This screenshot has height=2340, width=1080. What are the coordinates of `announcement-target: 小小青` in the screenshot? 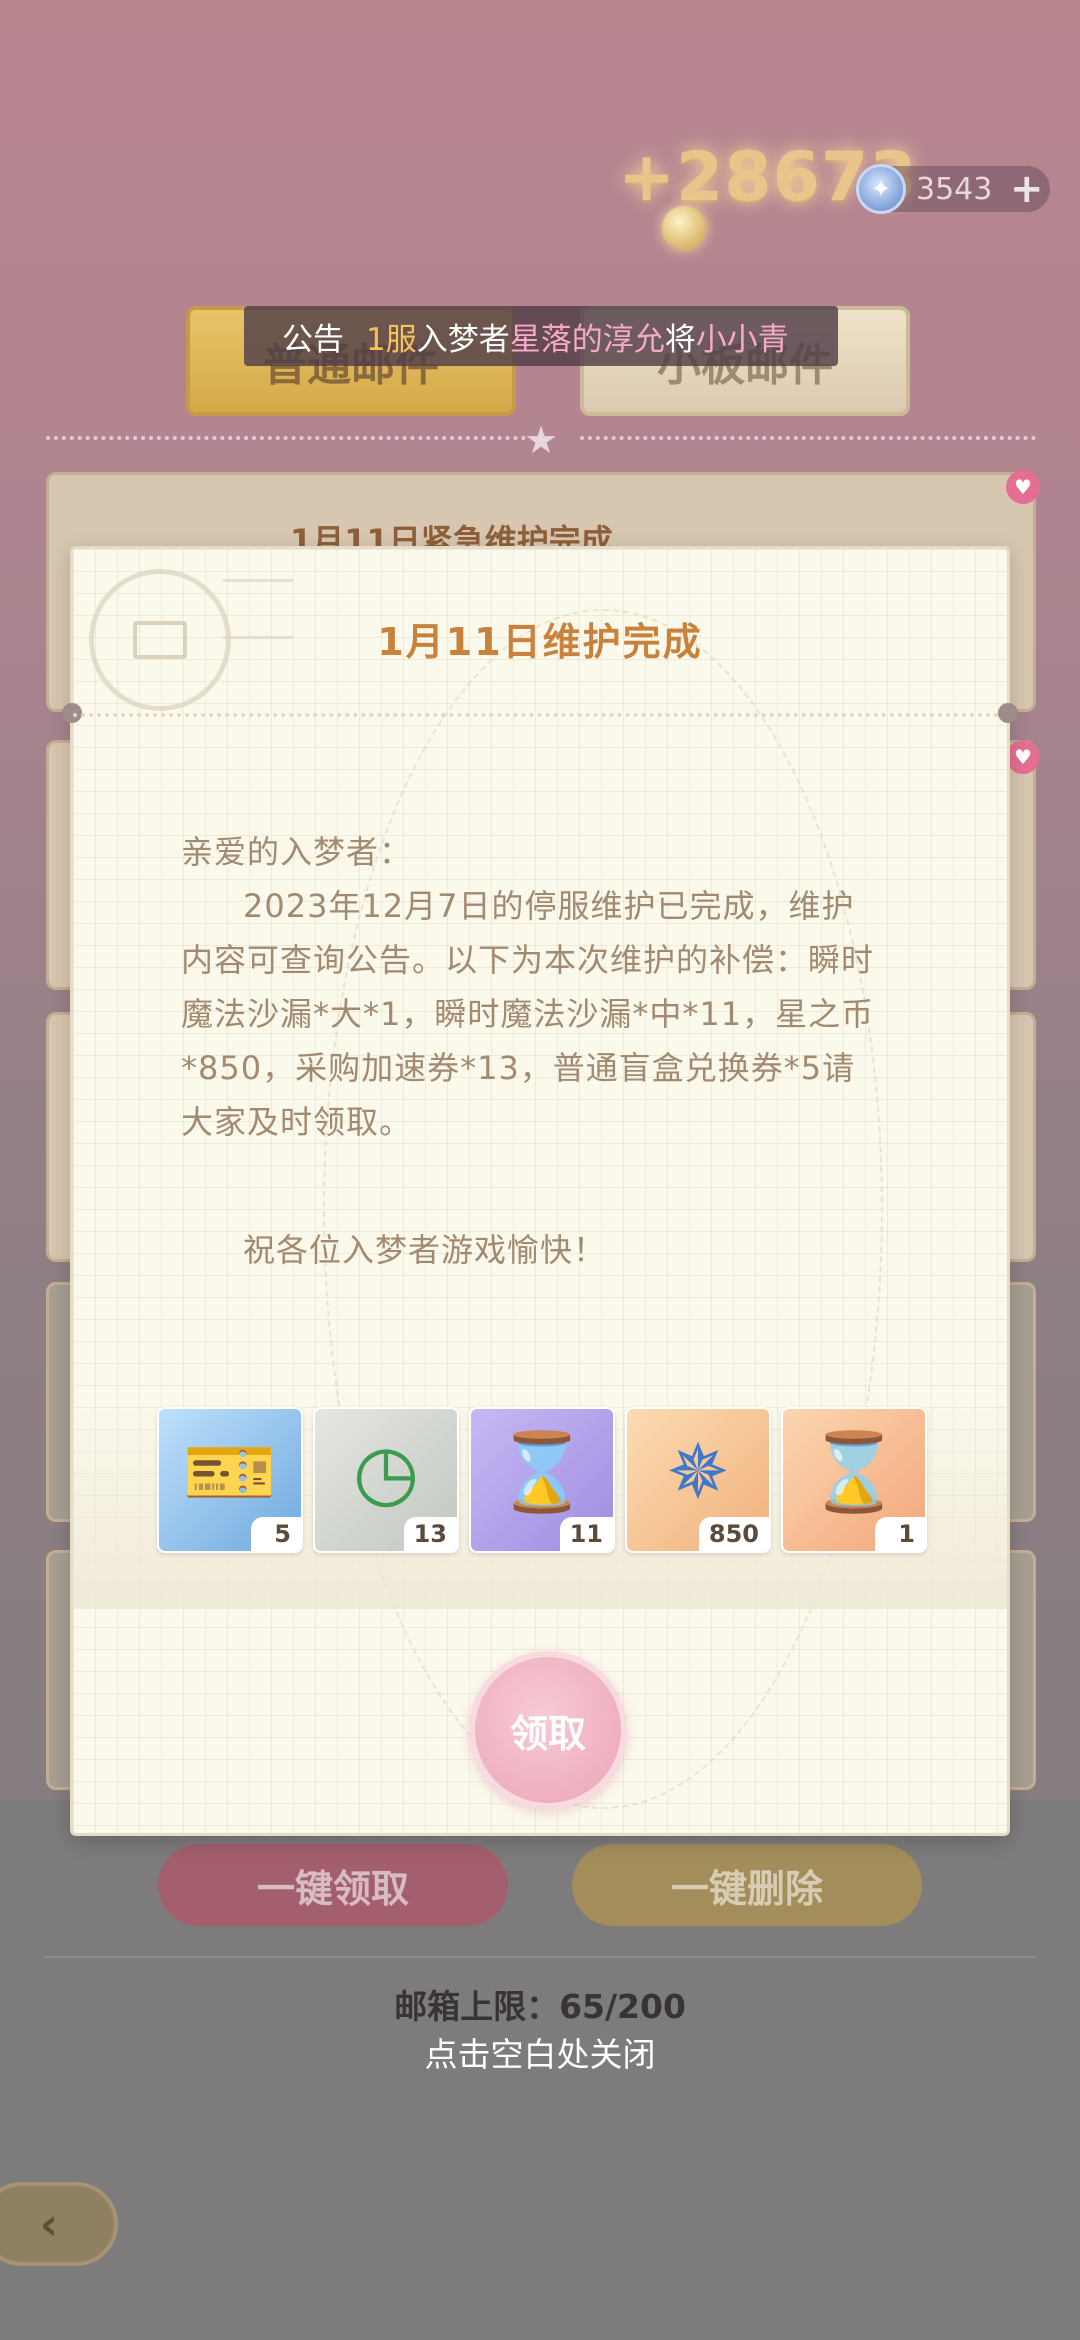 It's located at (742, 339).